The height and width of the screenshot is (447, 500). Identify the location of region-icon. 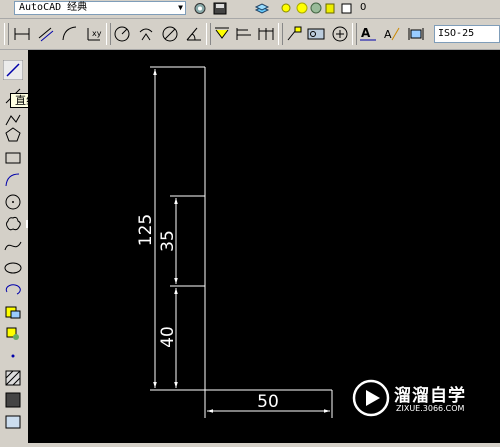
(13, 422).